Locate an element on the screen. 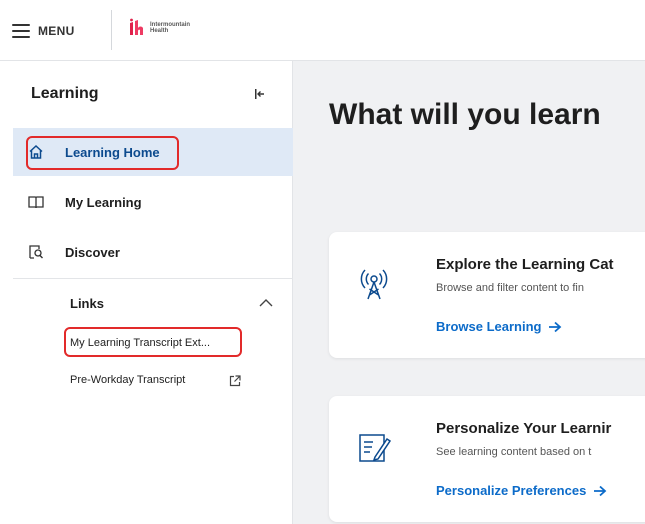  topbar-divider is located at coordinates (111, 30).